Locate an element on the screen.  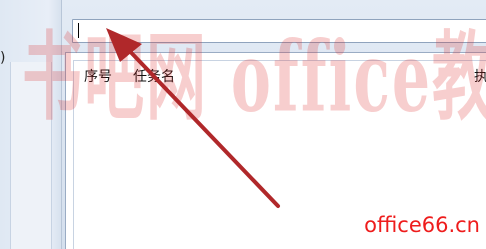
column-header-task-name: 任务名 is located at coordinates (154, 76).